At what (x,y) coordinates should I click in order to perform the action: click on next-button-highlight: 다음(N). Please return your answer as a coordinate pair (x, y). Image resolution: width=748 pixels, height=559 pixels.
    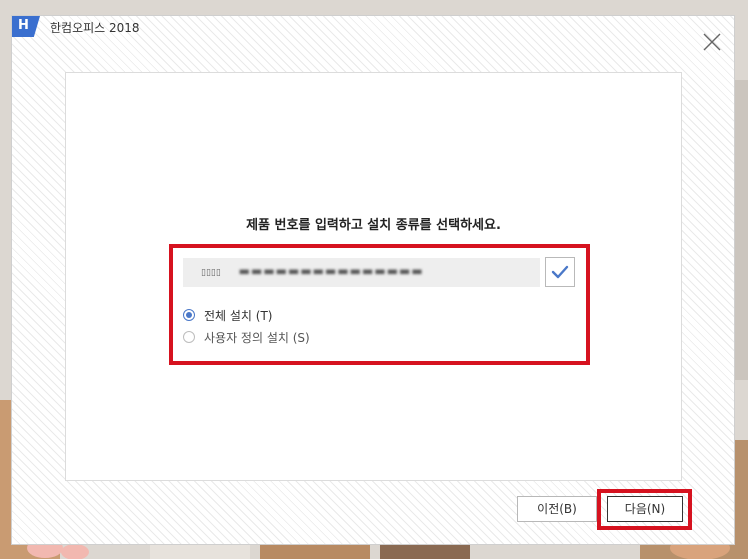
    Looking at the image, I should click on (644, 509).